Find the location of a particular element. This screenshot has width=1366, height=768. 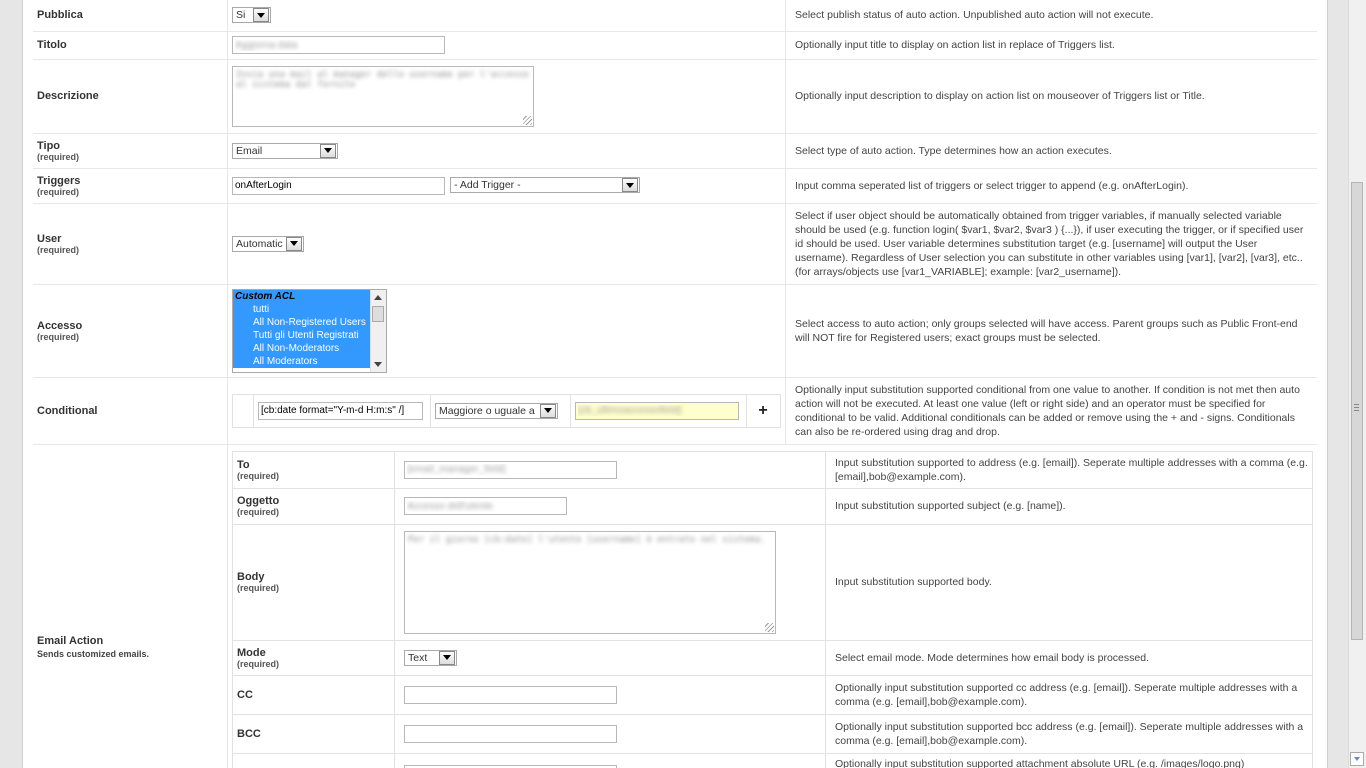

tipo-label: Tipo is located at coordinates (49, 145).